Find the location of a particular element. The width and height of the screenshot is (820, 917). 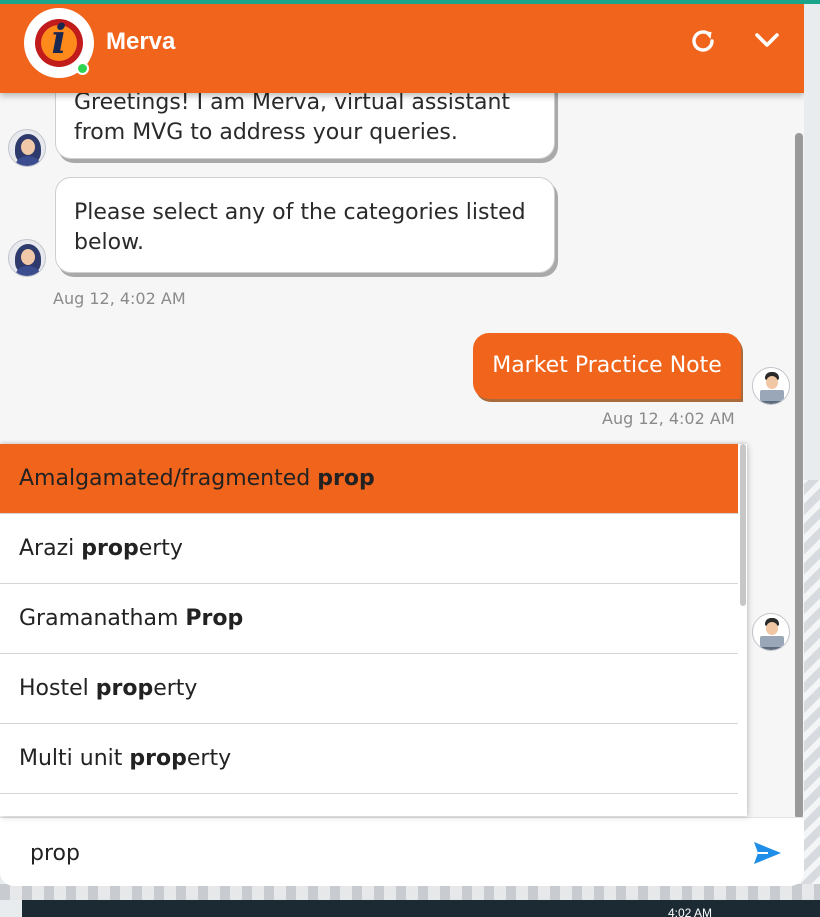

suggestion-item: Gramanatham Prop is located at coordinates (369, 619).